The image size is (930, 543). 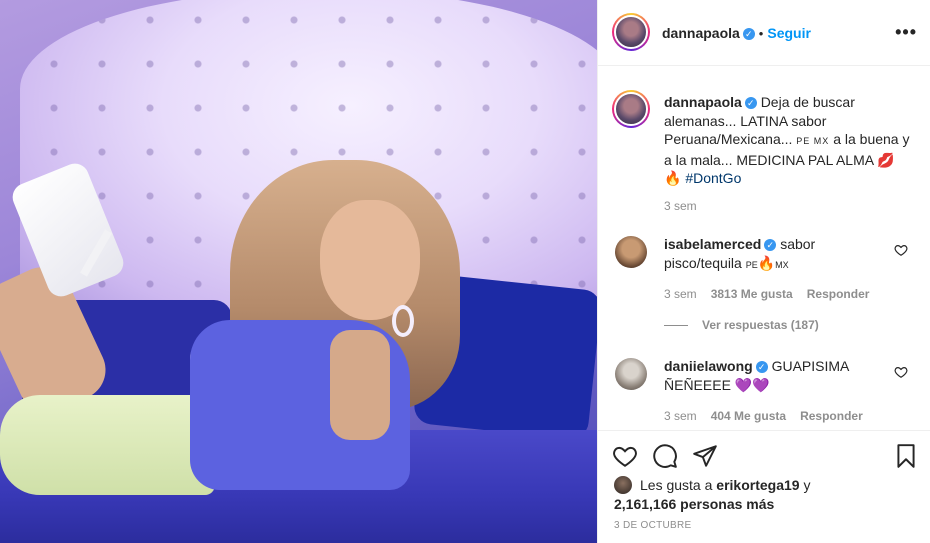 What do you see at coordinates (752, 385) in the screenshot?
I see `purple-heart-emoji: 💜💜` at bounding box center [752, 385].